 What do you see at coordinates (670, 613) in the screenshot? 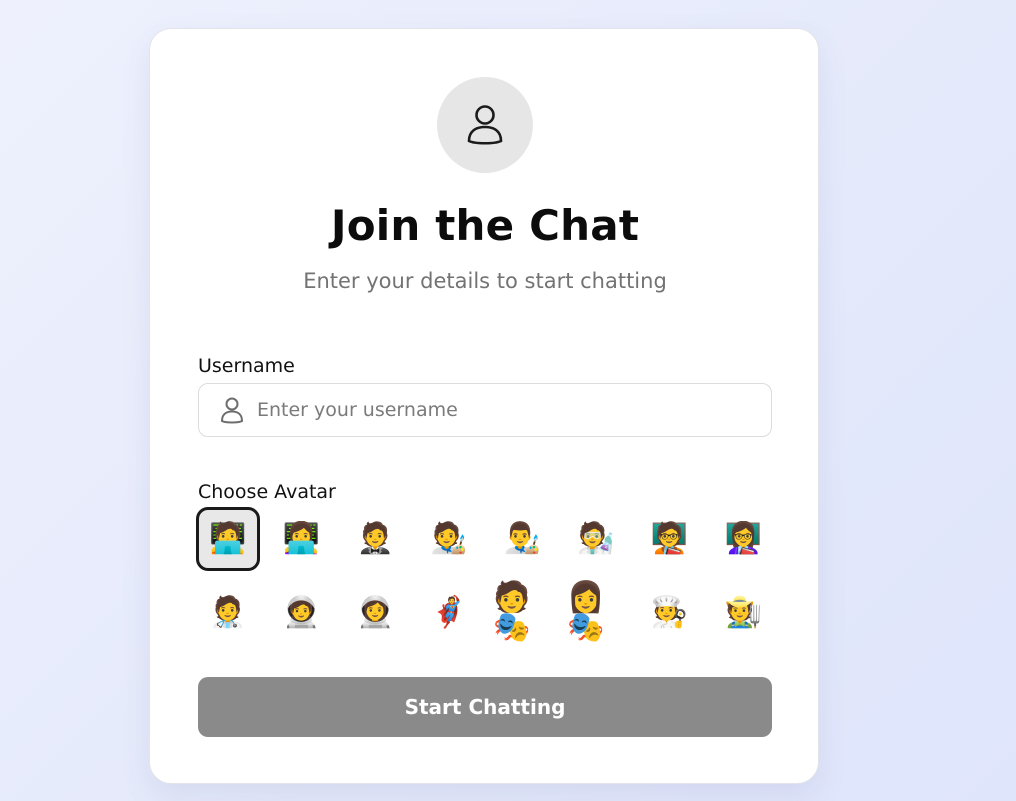
I see `avatar-option: 🧑‍🍳` at bounding box center [670, 613].